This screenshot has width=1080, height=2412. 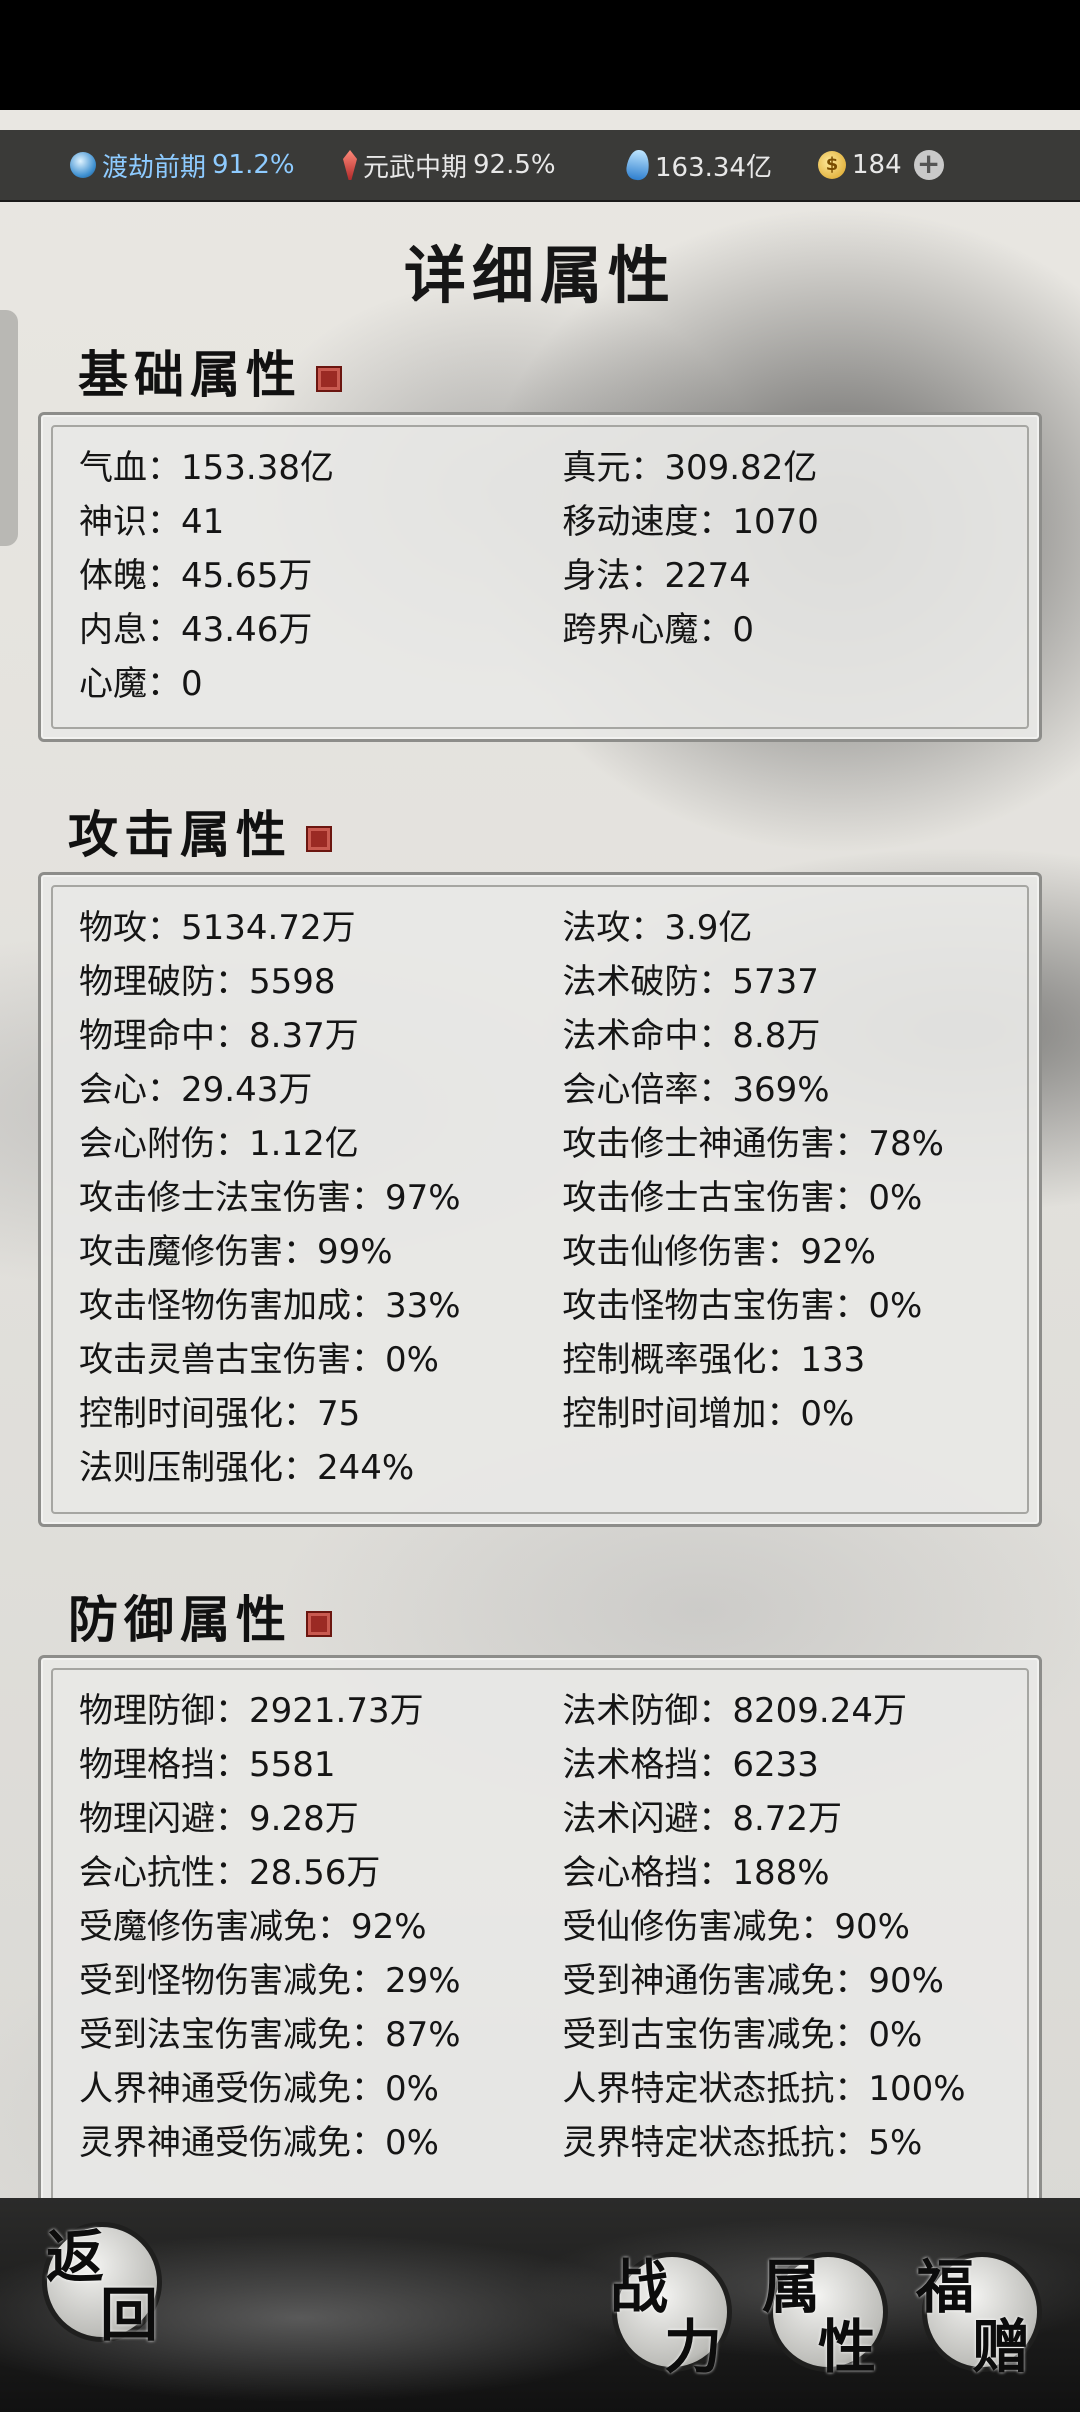 What do you see at coordinates (544, 630) in the screenshot?
I see `attribute-row: 内息：43.46万 跨界心魔：0` at bounding box center [544, 630].